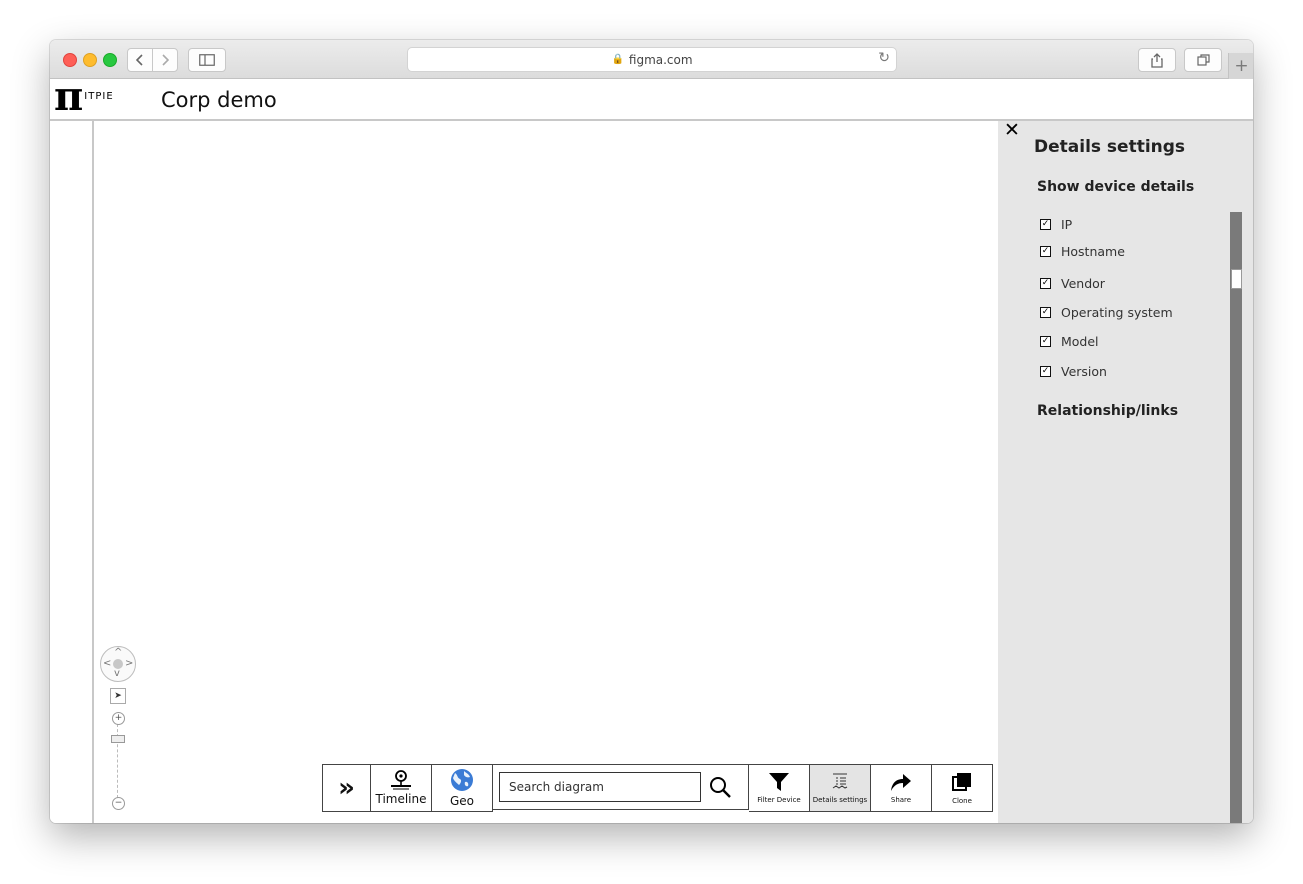 The image size is (1303, 884). What do you see at coordinates (118, 696) in the screenshot?
I see `pointer-tool-icon: ➤` at bounding box center [118, 696].